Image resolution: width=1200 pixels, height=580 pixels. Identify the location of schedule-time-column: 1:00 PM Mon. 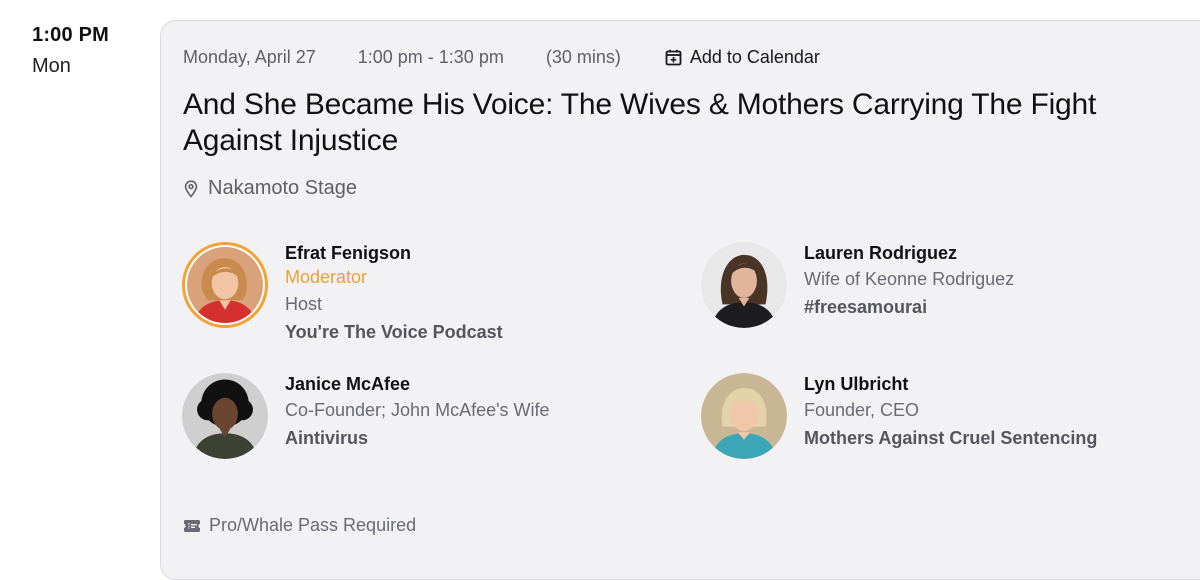
(70, 51).